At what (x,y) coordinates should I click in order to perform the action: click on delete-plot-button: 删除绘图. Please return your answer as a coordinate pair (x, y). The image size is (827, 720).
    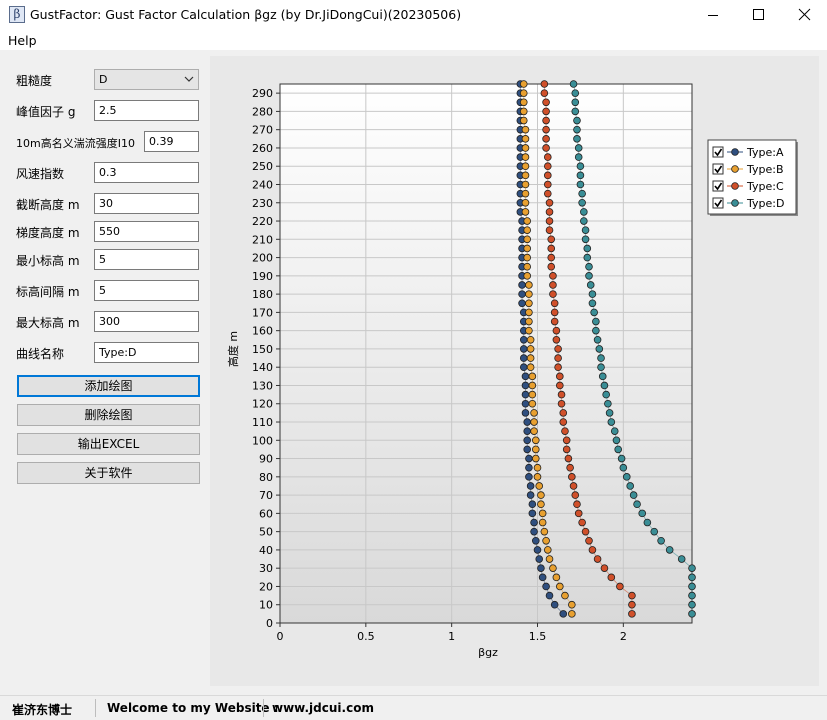
    Looking at the image, I should click on (108, 415).